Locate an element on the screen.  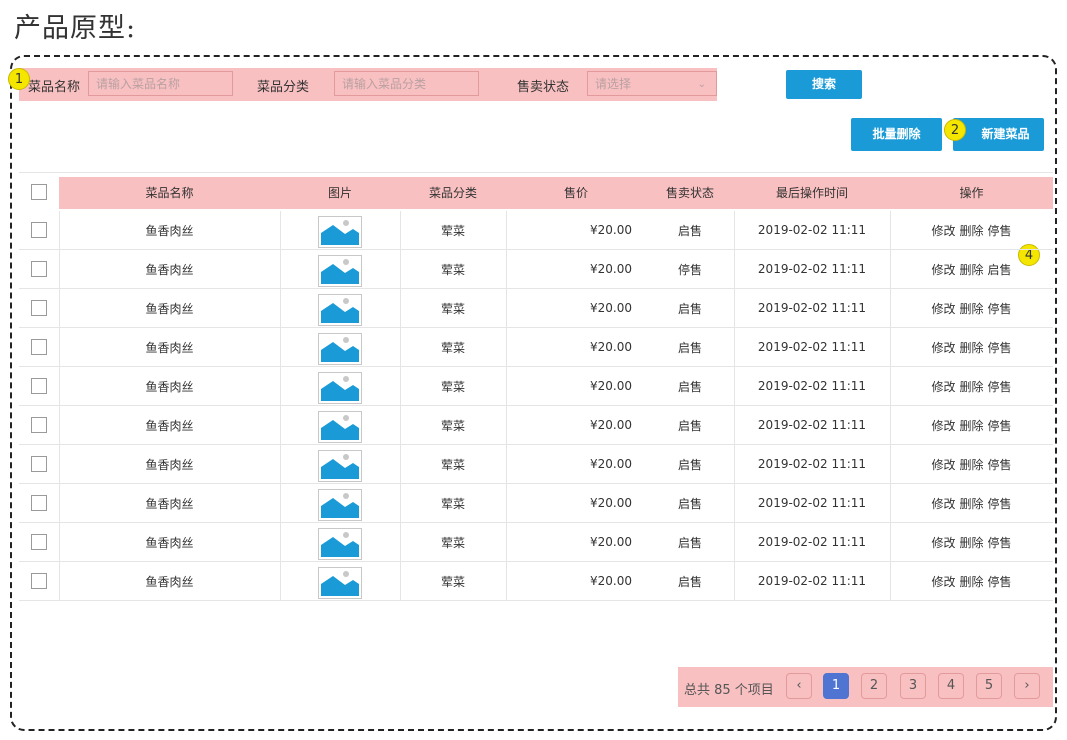
page-button-4: 4 is located at coordinates (951, 686).